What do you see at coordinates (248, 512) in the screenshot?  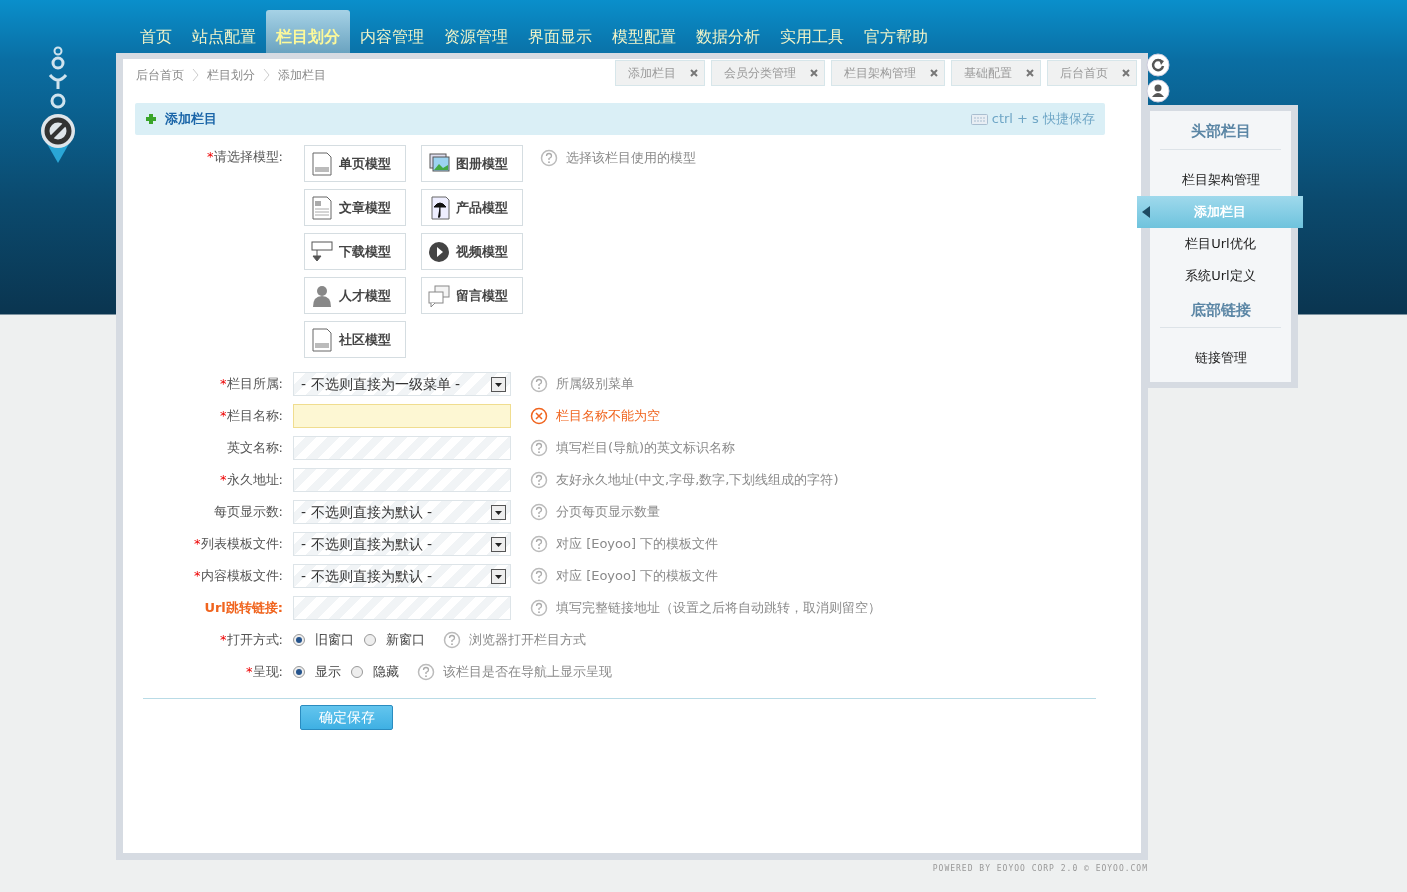 I see `field-label: 每页显示数:` at bounding box center [248, 512].